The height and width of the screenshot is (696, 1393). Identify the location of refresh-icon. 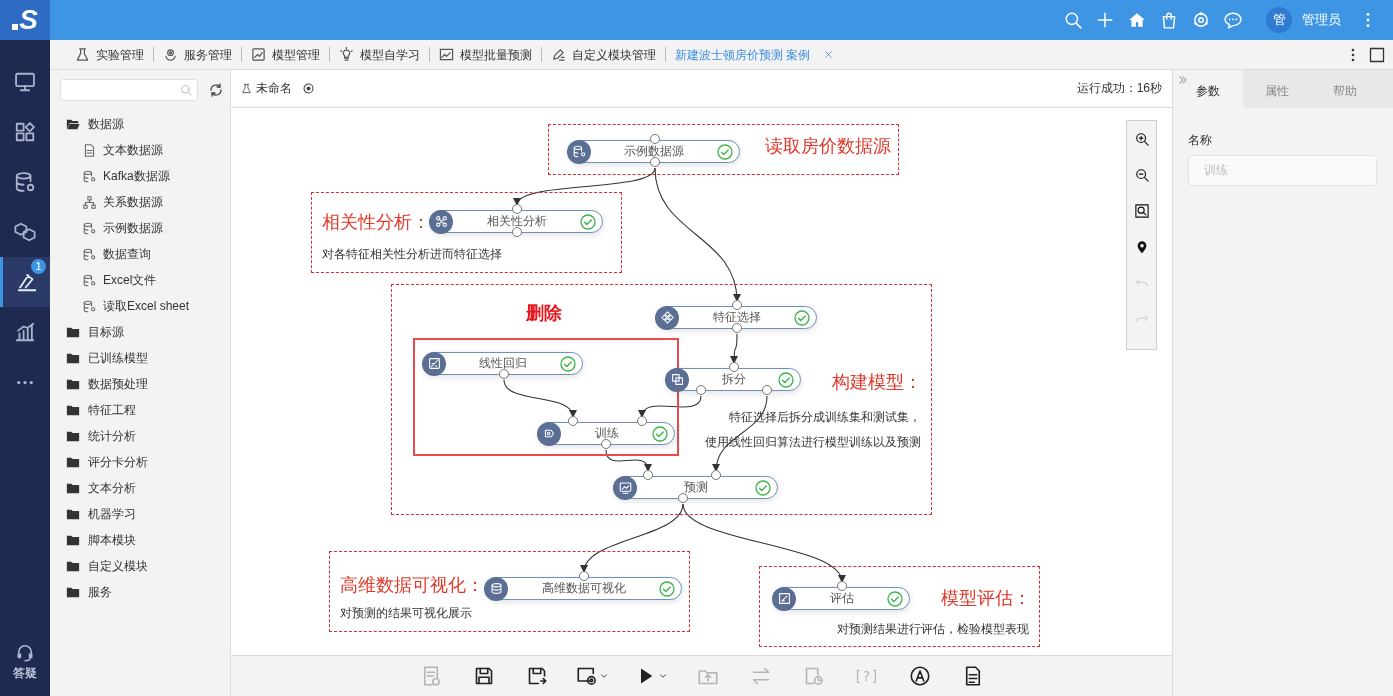
(216, 90).